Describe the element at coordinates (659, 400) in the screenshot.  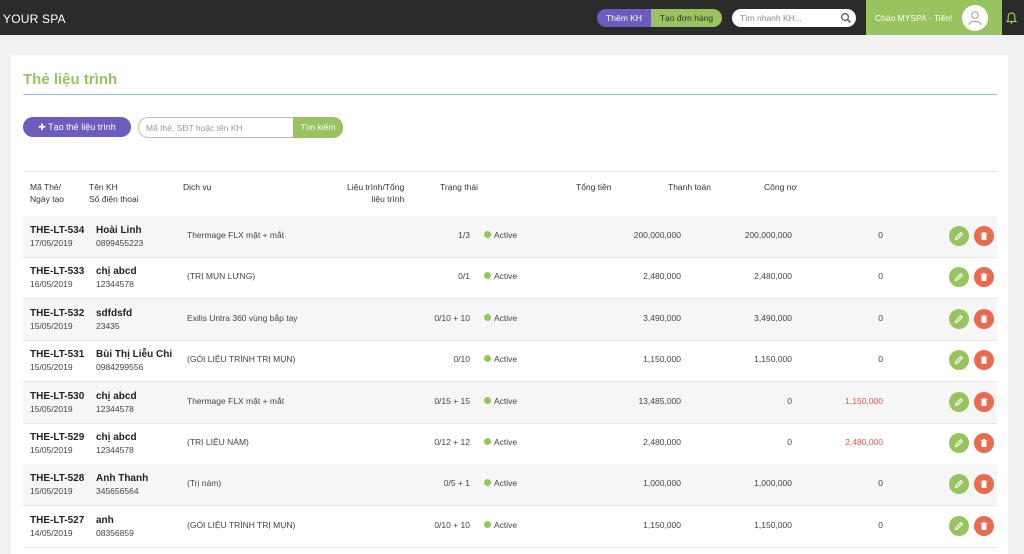
I see `total-amount: 13,485,000` at that location.